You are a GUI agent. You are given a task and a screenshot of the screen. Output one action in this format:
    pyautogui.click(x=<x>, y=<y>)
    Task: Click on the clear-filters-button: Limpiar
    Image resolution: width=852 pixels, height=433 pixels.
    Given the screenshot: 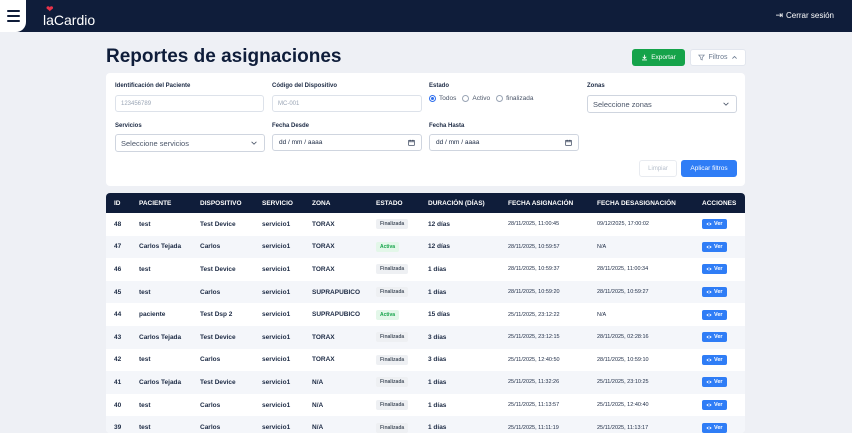 What is the action you would take?
    pyautogui.click(x=658, y=168)
    